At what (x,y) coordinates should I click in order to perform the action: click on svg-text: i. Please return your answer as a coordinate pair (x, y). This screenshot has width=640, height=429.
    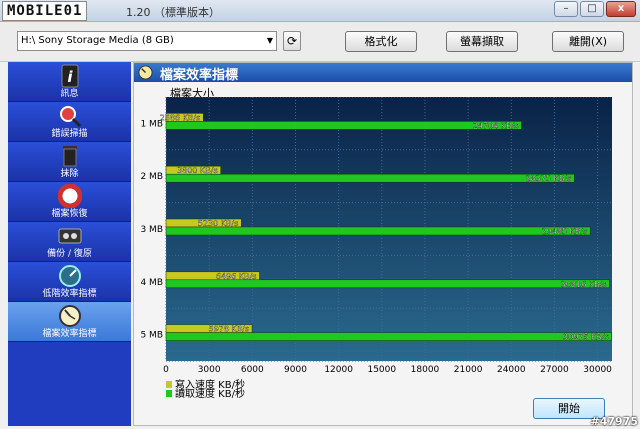
    Looking at the image, I should click on (70, 77).